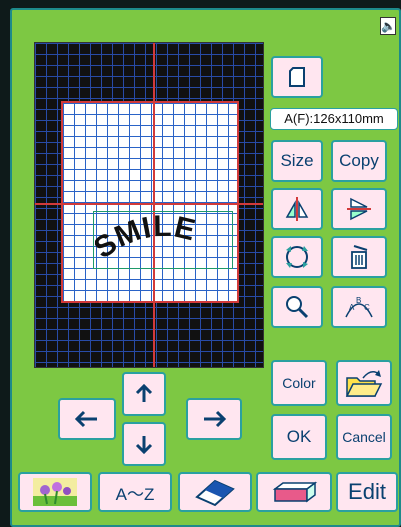 Image resolution: width=401 pixels, height=527 pixels. I want to click on move-right-button, so click(214, 419).